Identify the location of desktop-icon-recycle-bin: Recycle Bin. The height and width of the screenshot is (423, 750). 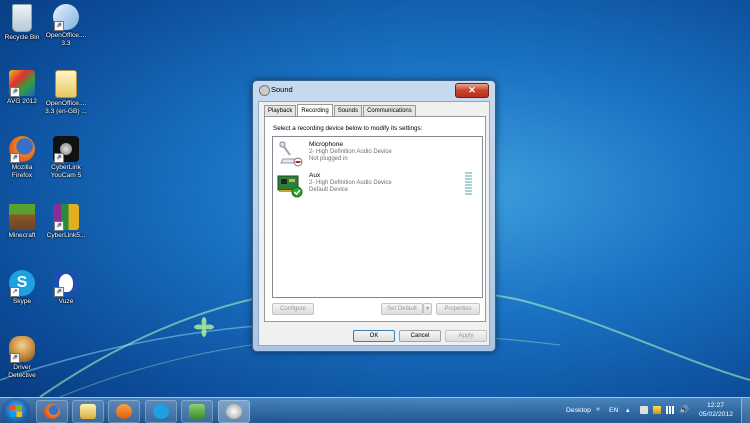
(22, 23).